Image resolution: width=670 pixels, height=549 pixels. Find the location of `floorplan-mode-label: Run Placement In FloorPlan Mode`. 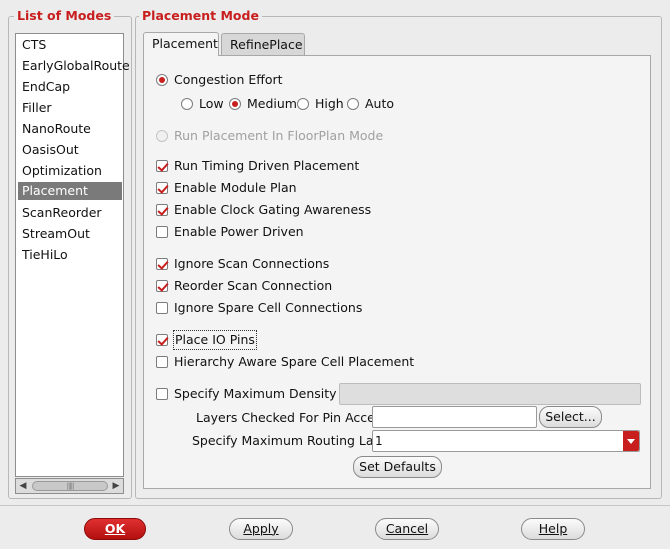

floorplan-mode-label: Run Placement In FloorPlan Mode is located at coordinates (279, 135).